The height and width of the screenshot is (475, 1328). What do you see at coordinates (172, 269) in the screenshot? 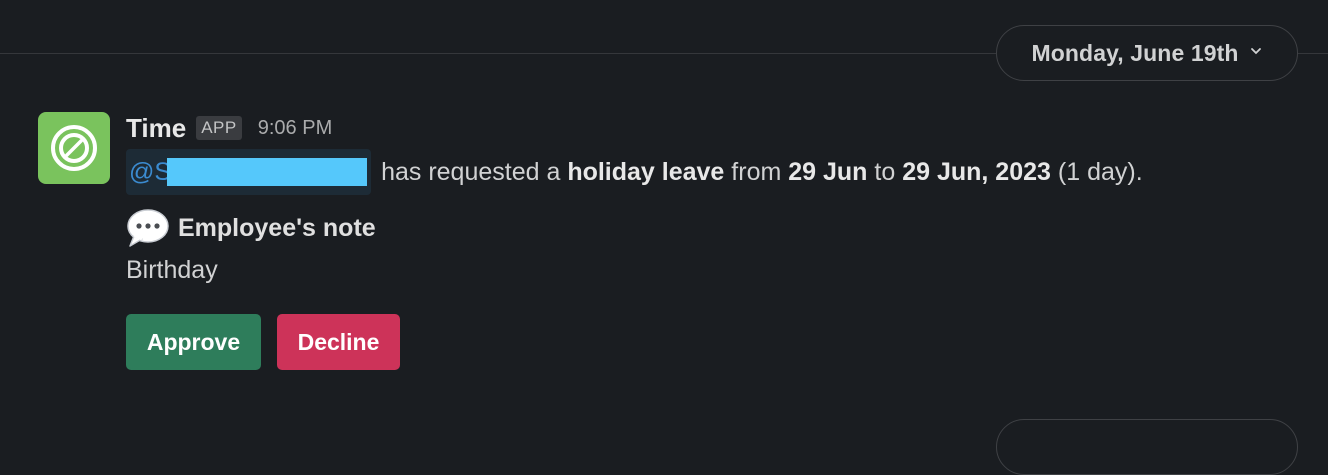
I see `note-body: Birthday` at bounding box center [172, 269].